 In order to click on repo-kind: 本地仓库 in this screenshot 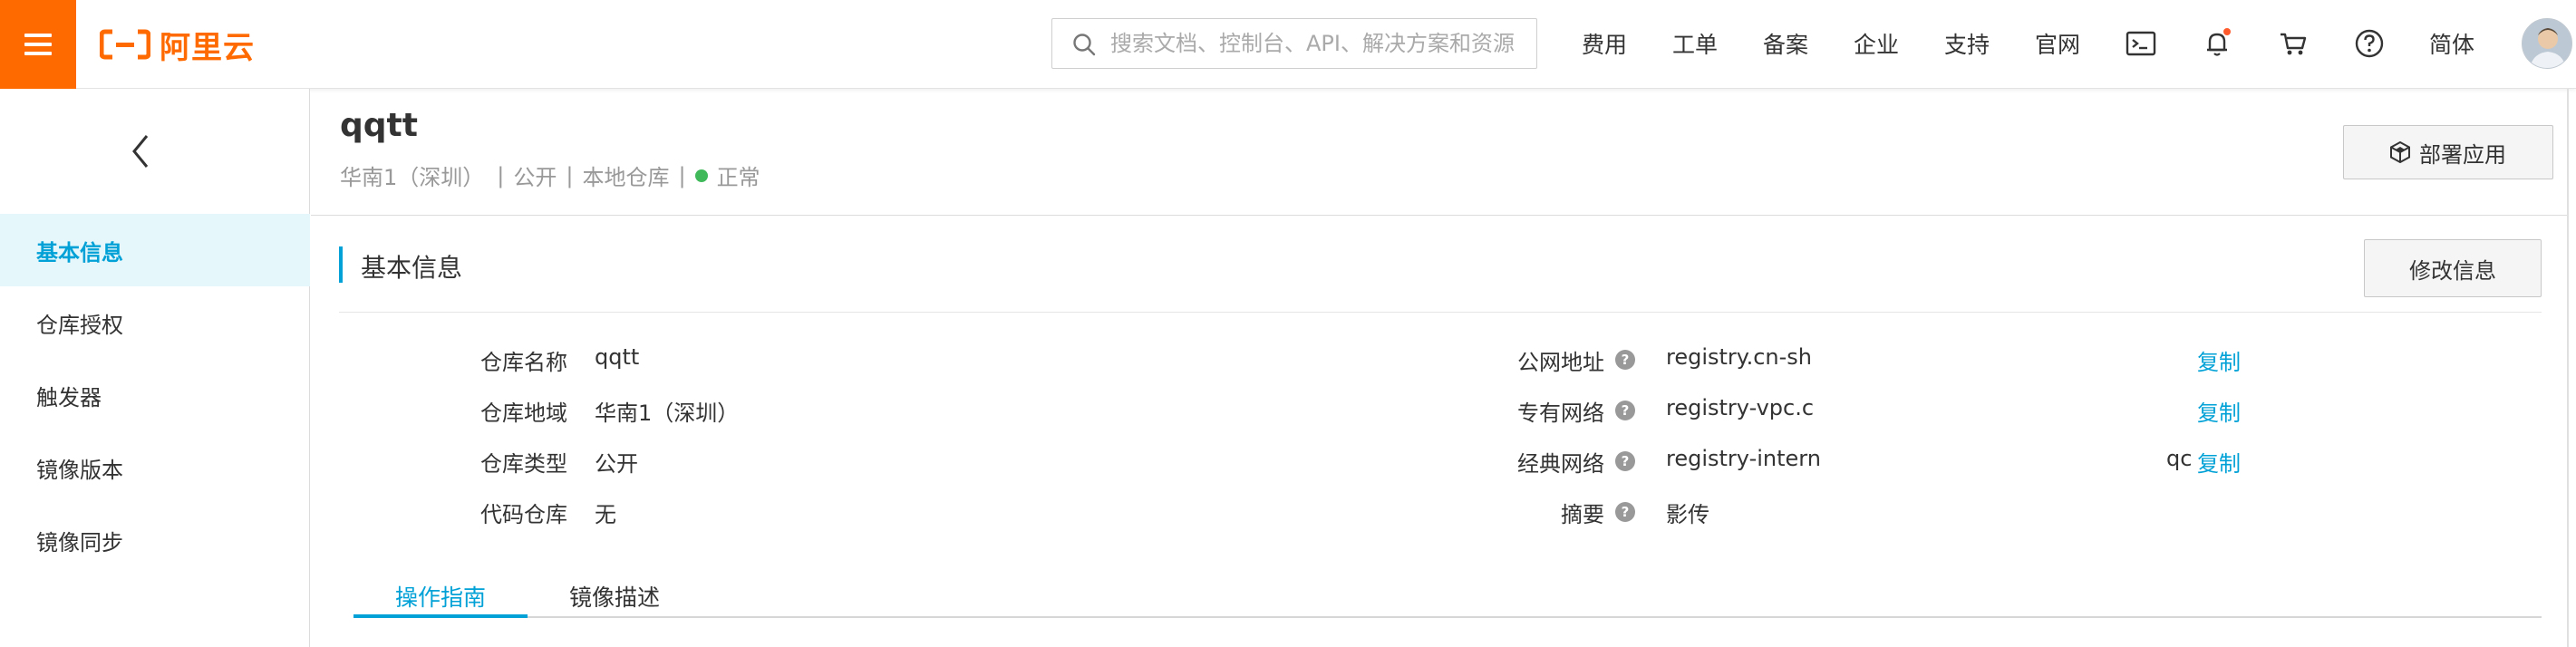, I will do `click(626, 177)`.